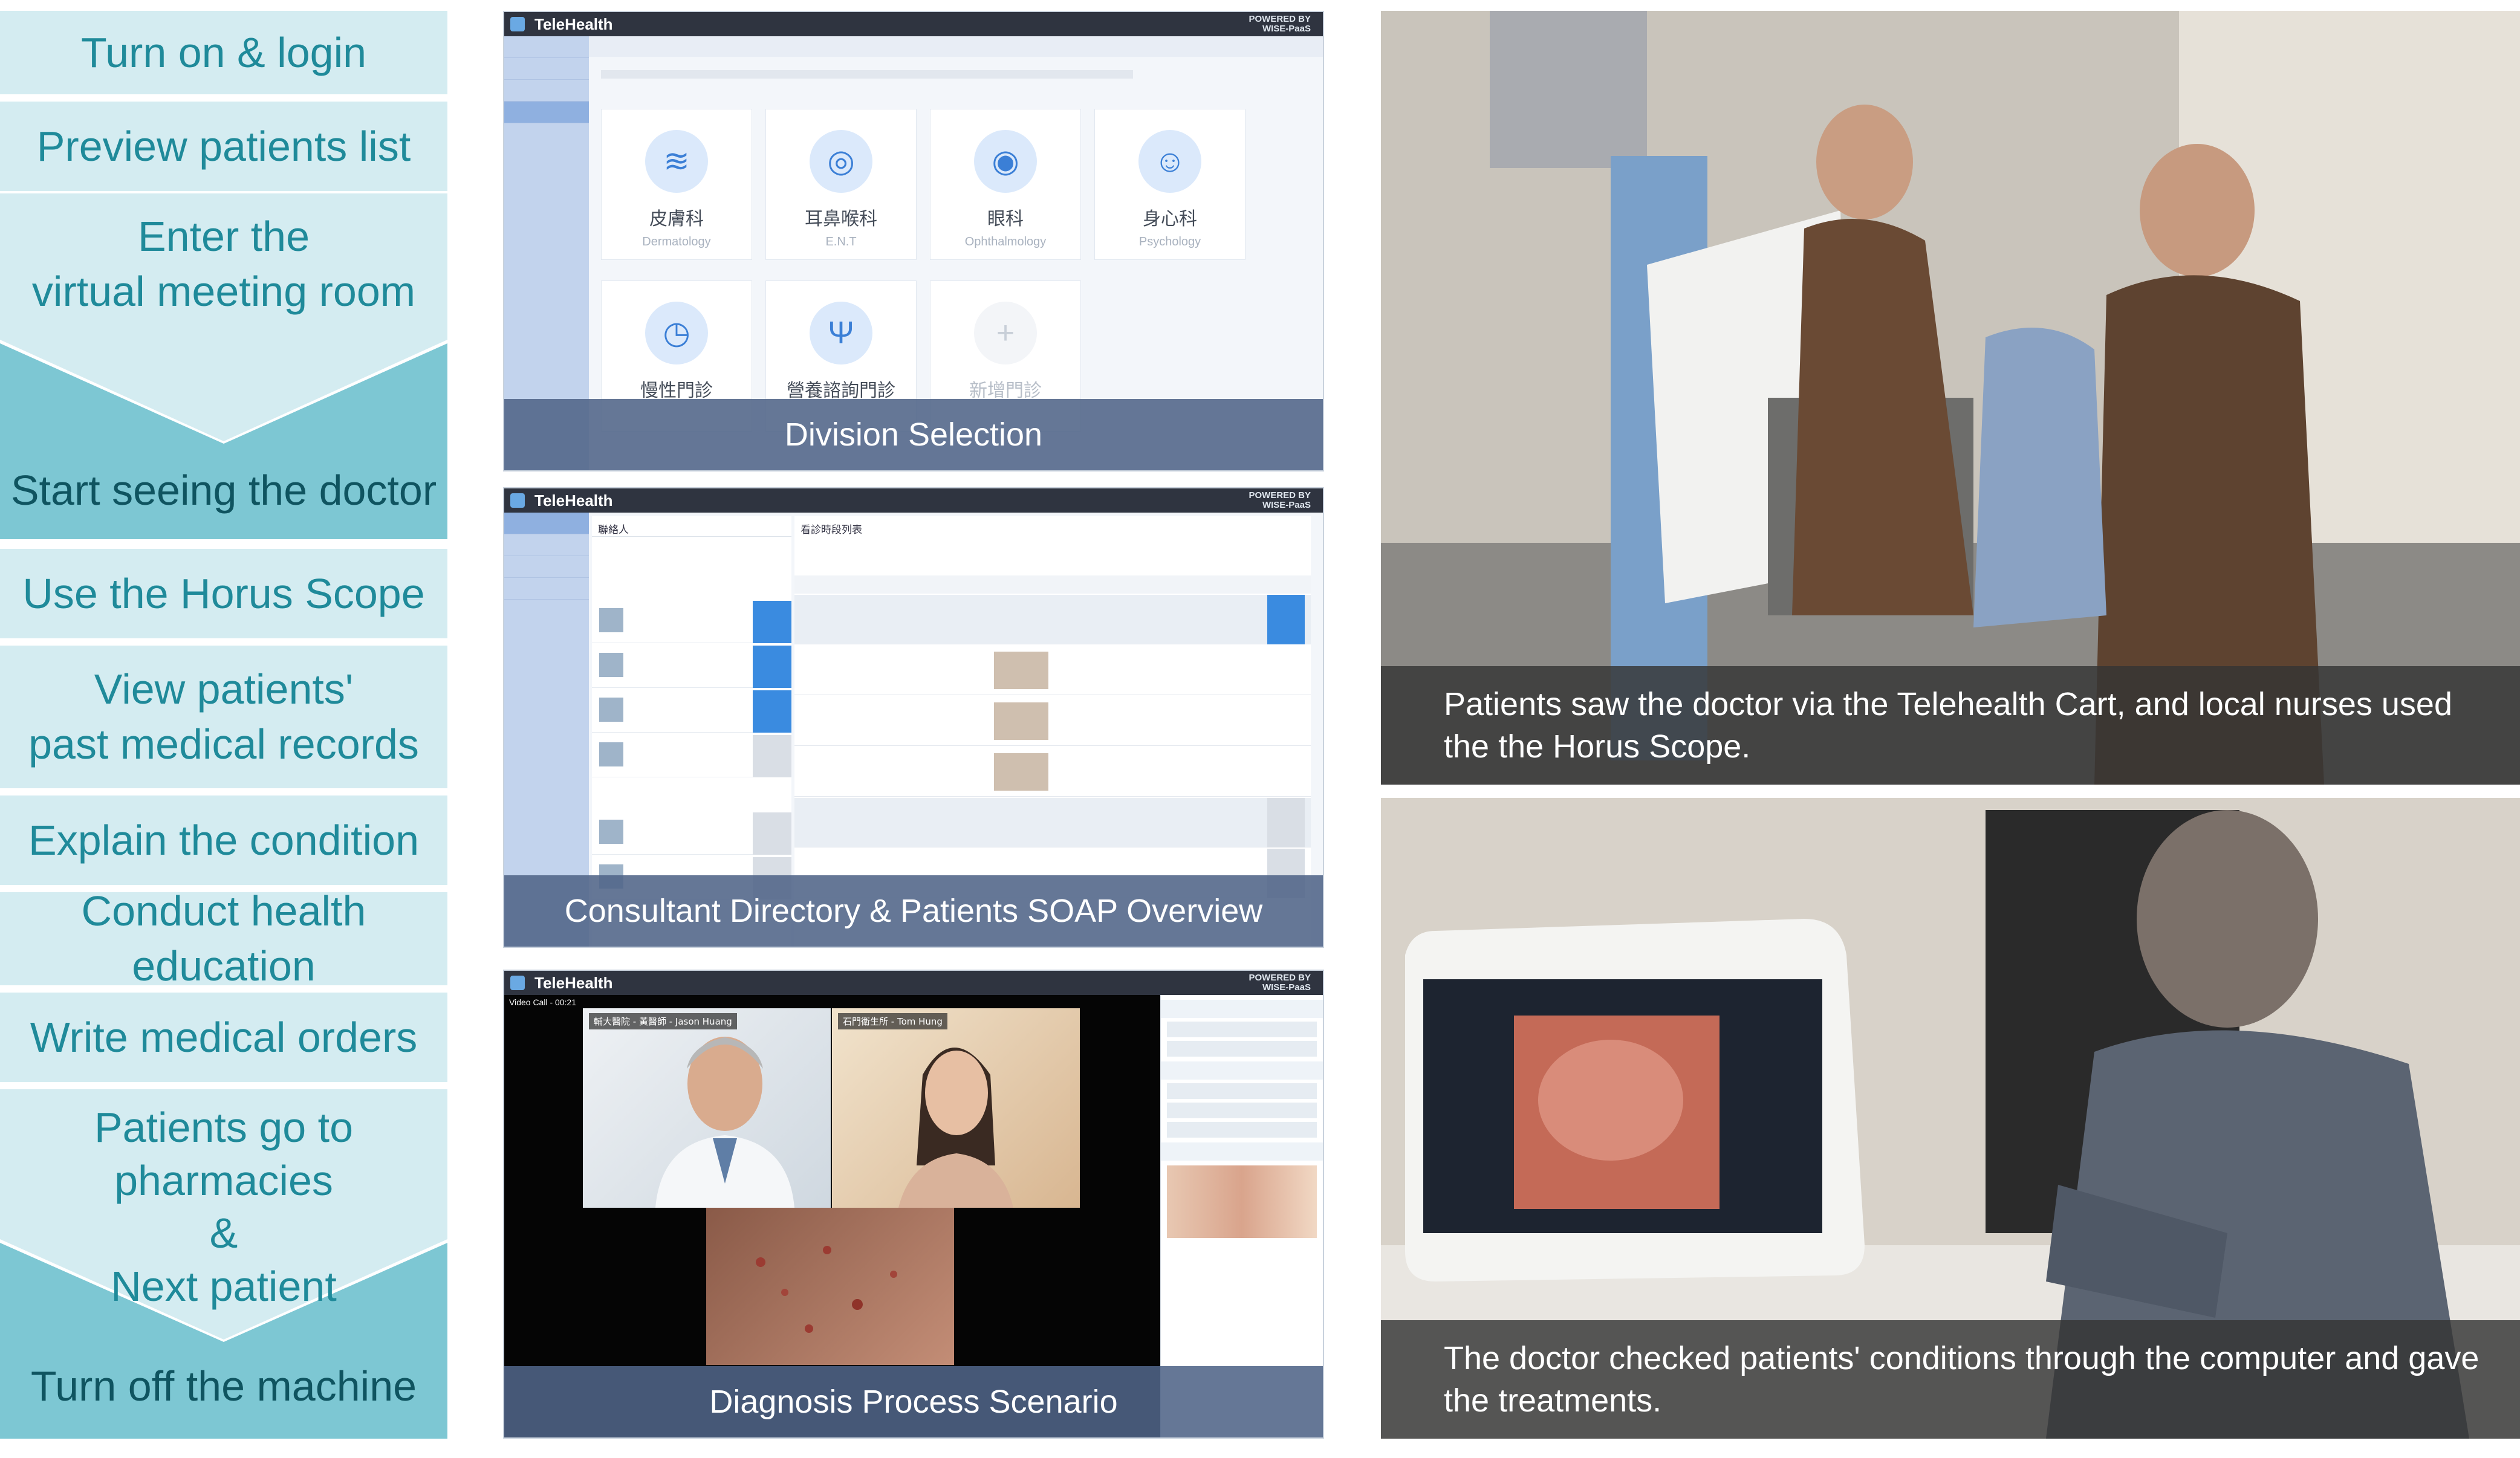  I want to click on step-label: View patients' past medical records, so click(223, 717).